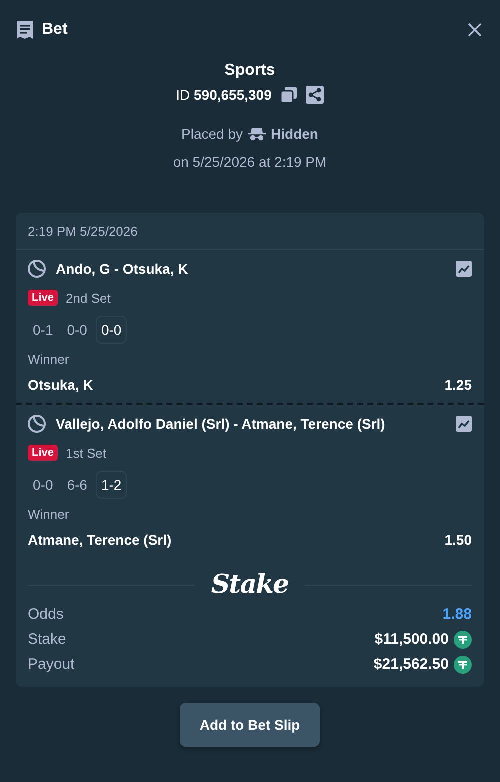 The width and height of the screenshot is (500, 782). I want to click on copy-icon, so click(289, 95).